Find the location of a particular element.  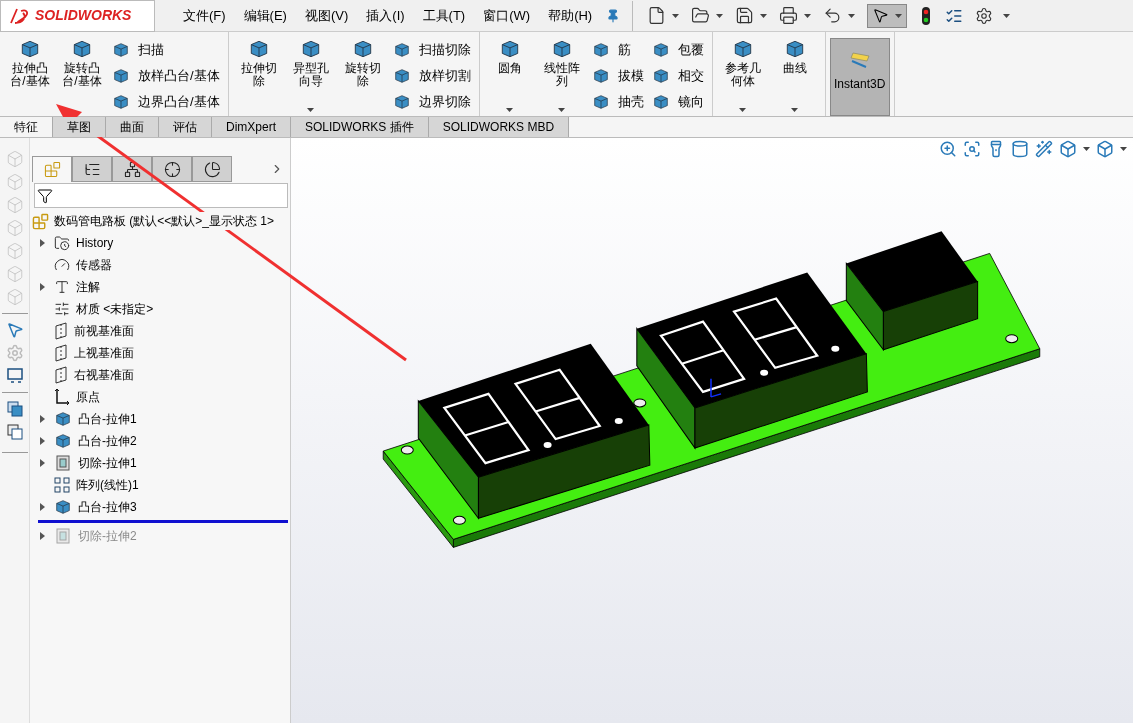

open-folder-icon is located at coordinates (701, 15).